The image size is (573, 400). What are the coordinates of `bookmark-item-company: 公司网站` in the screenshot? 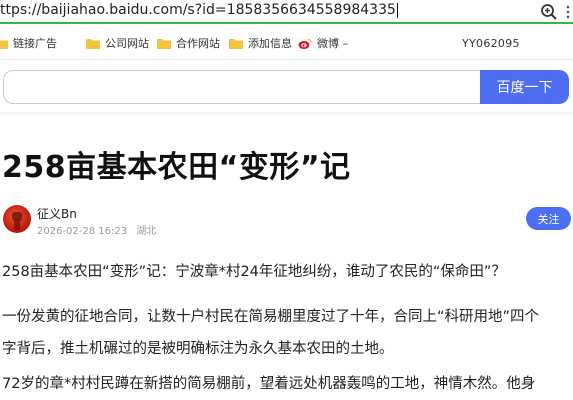 It's located at (117, 43).